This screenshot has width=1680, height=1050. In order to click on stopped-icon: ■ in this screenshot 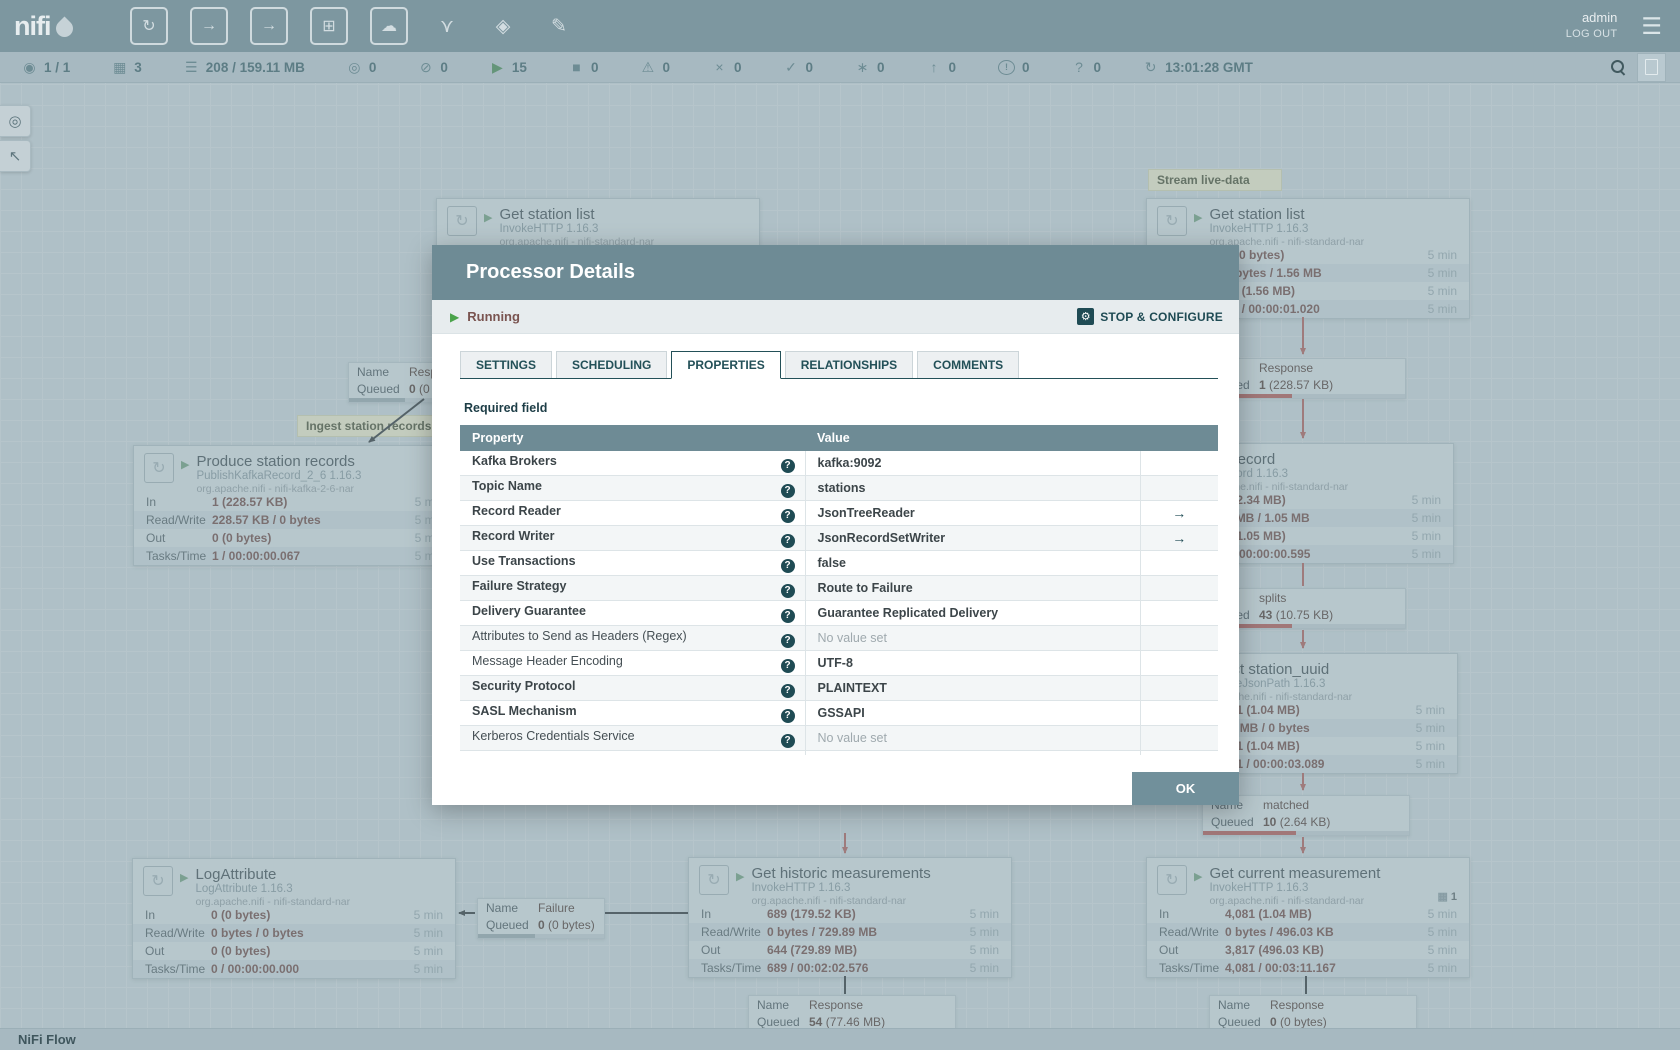, I will do `click(576, 67)`.